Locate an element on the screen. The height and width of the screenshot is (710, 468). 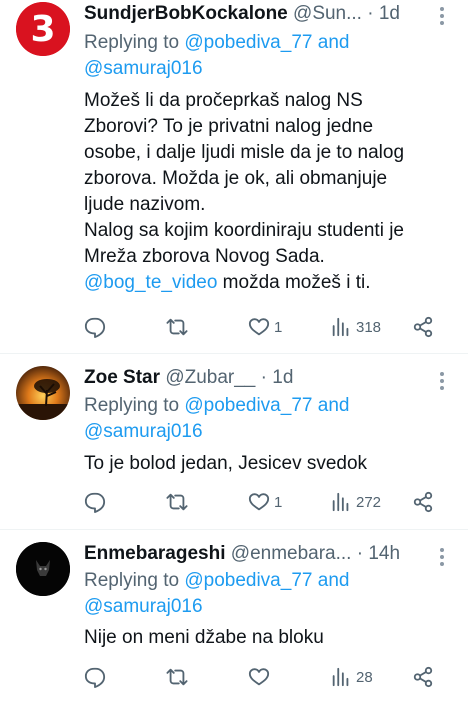
tweet-body: To je bolod jedan, Jesicev svedok is located at coordinates (266, 464).